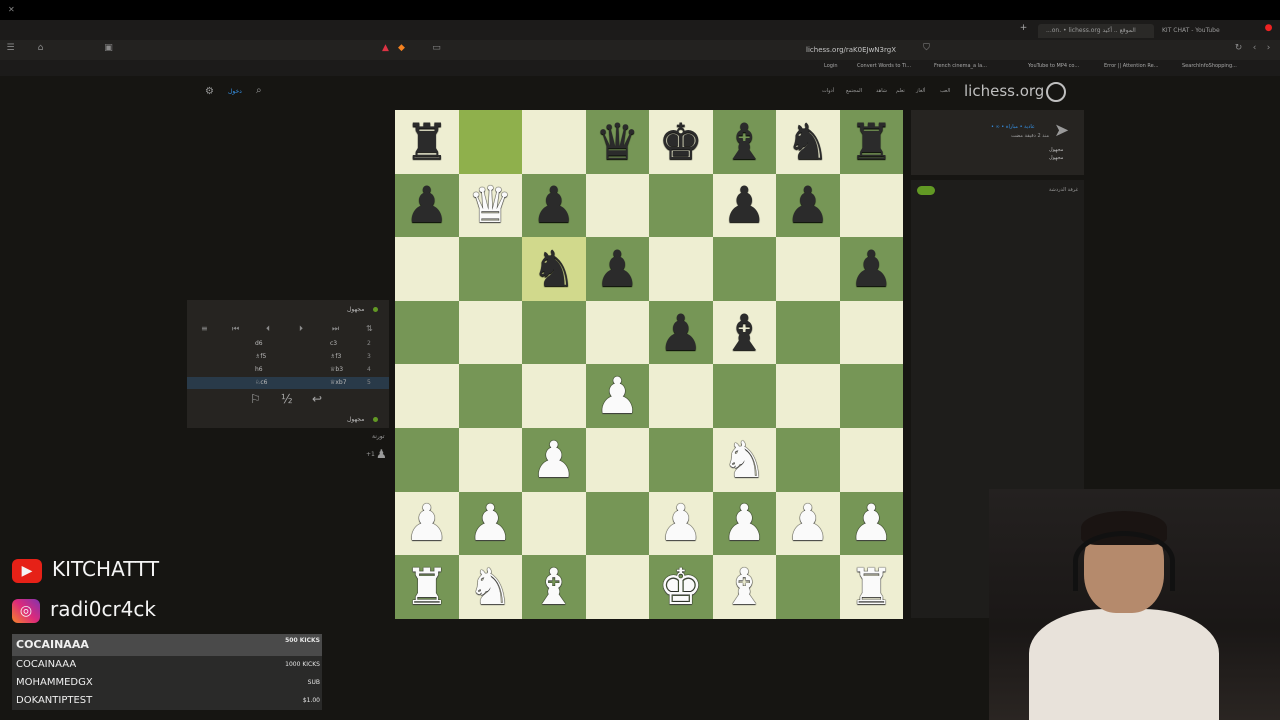  I want to click on square-h8: ♜, so click(871, 142).